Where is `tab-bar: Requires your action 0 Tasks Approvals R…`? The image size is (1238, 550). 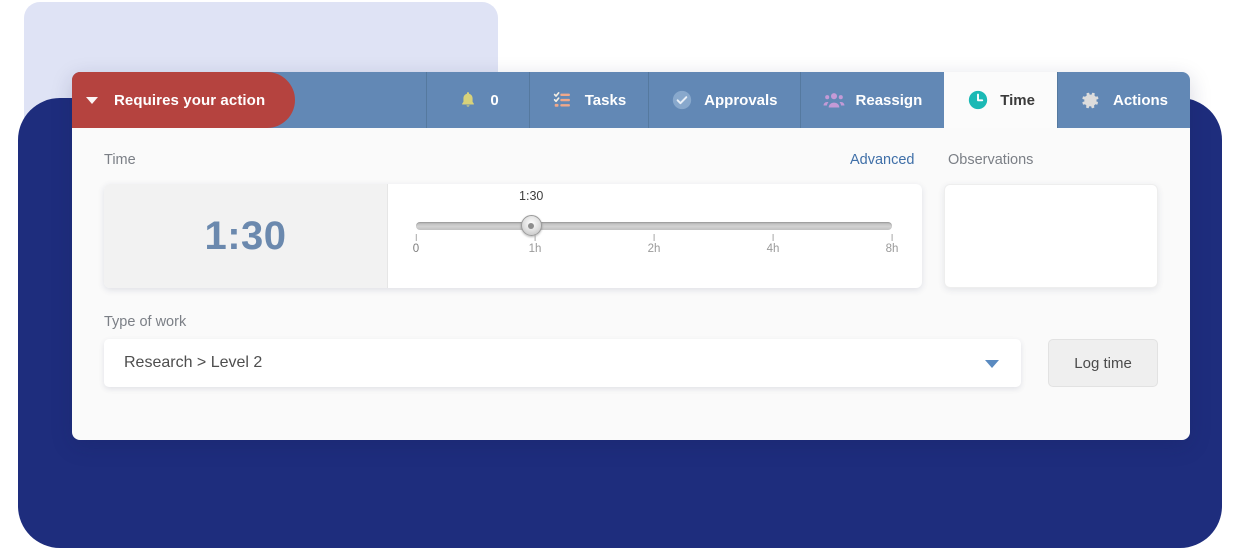
tab-bar: Requires your action 0 Tasks Approvals R… is located at coordinates (631, 100).